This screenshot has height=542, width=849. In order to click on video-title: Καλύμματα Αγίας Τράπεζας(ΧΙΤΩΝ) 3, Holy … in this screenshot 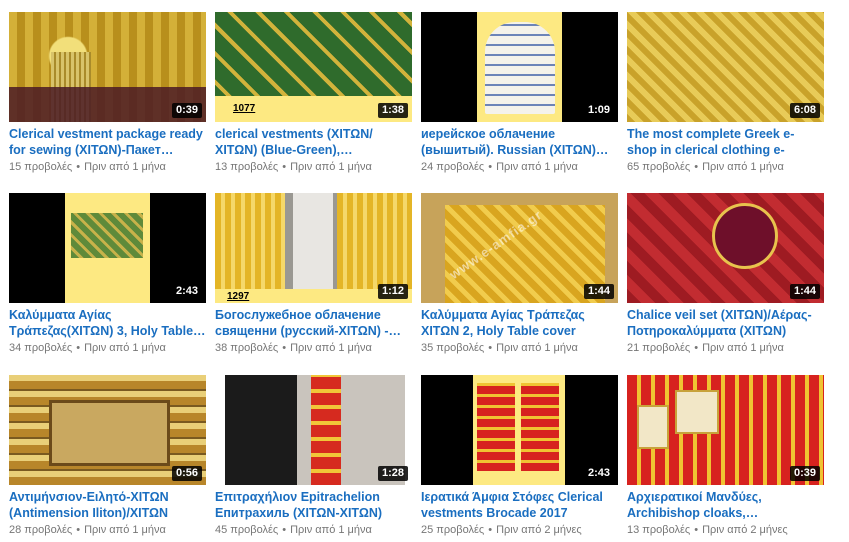, I will do `click(107, 323)`.